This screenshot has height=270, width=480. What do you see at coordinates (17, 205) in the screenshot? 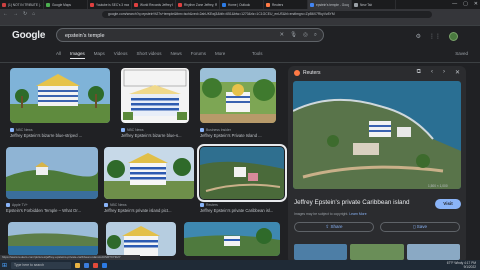
I see `result-source: Apple TV+` at bounding box center [17, 205].